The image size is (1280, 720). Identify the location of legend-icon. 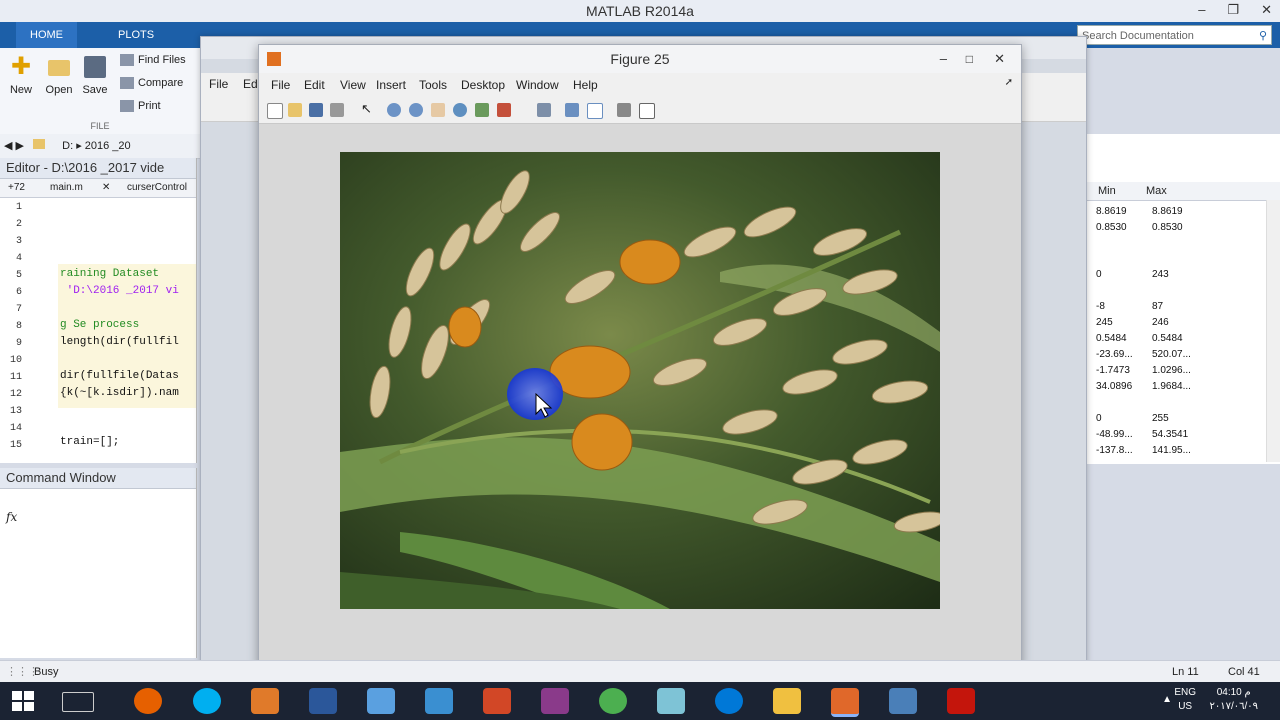
(595, 111).